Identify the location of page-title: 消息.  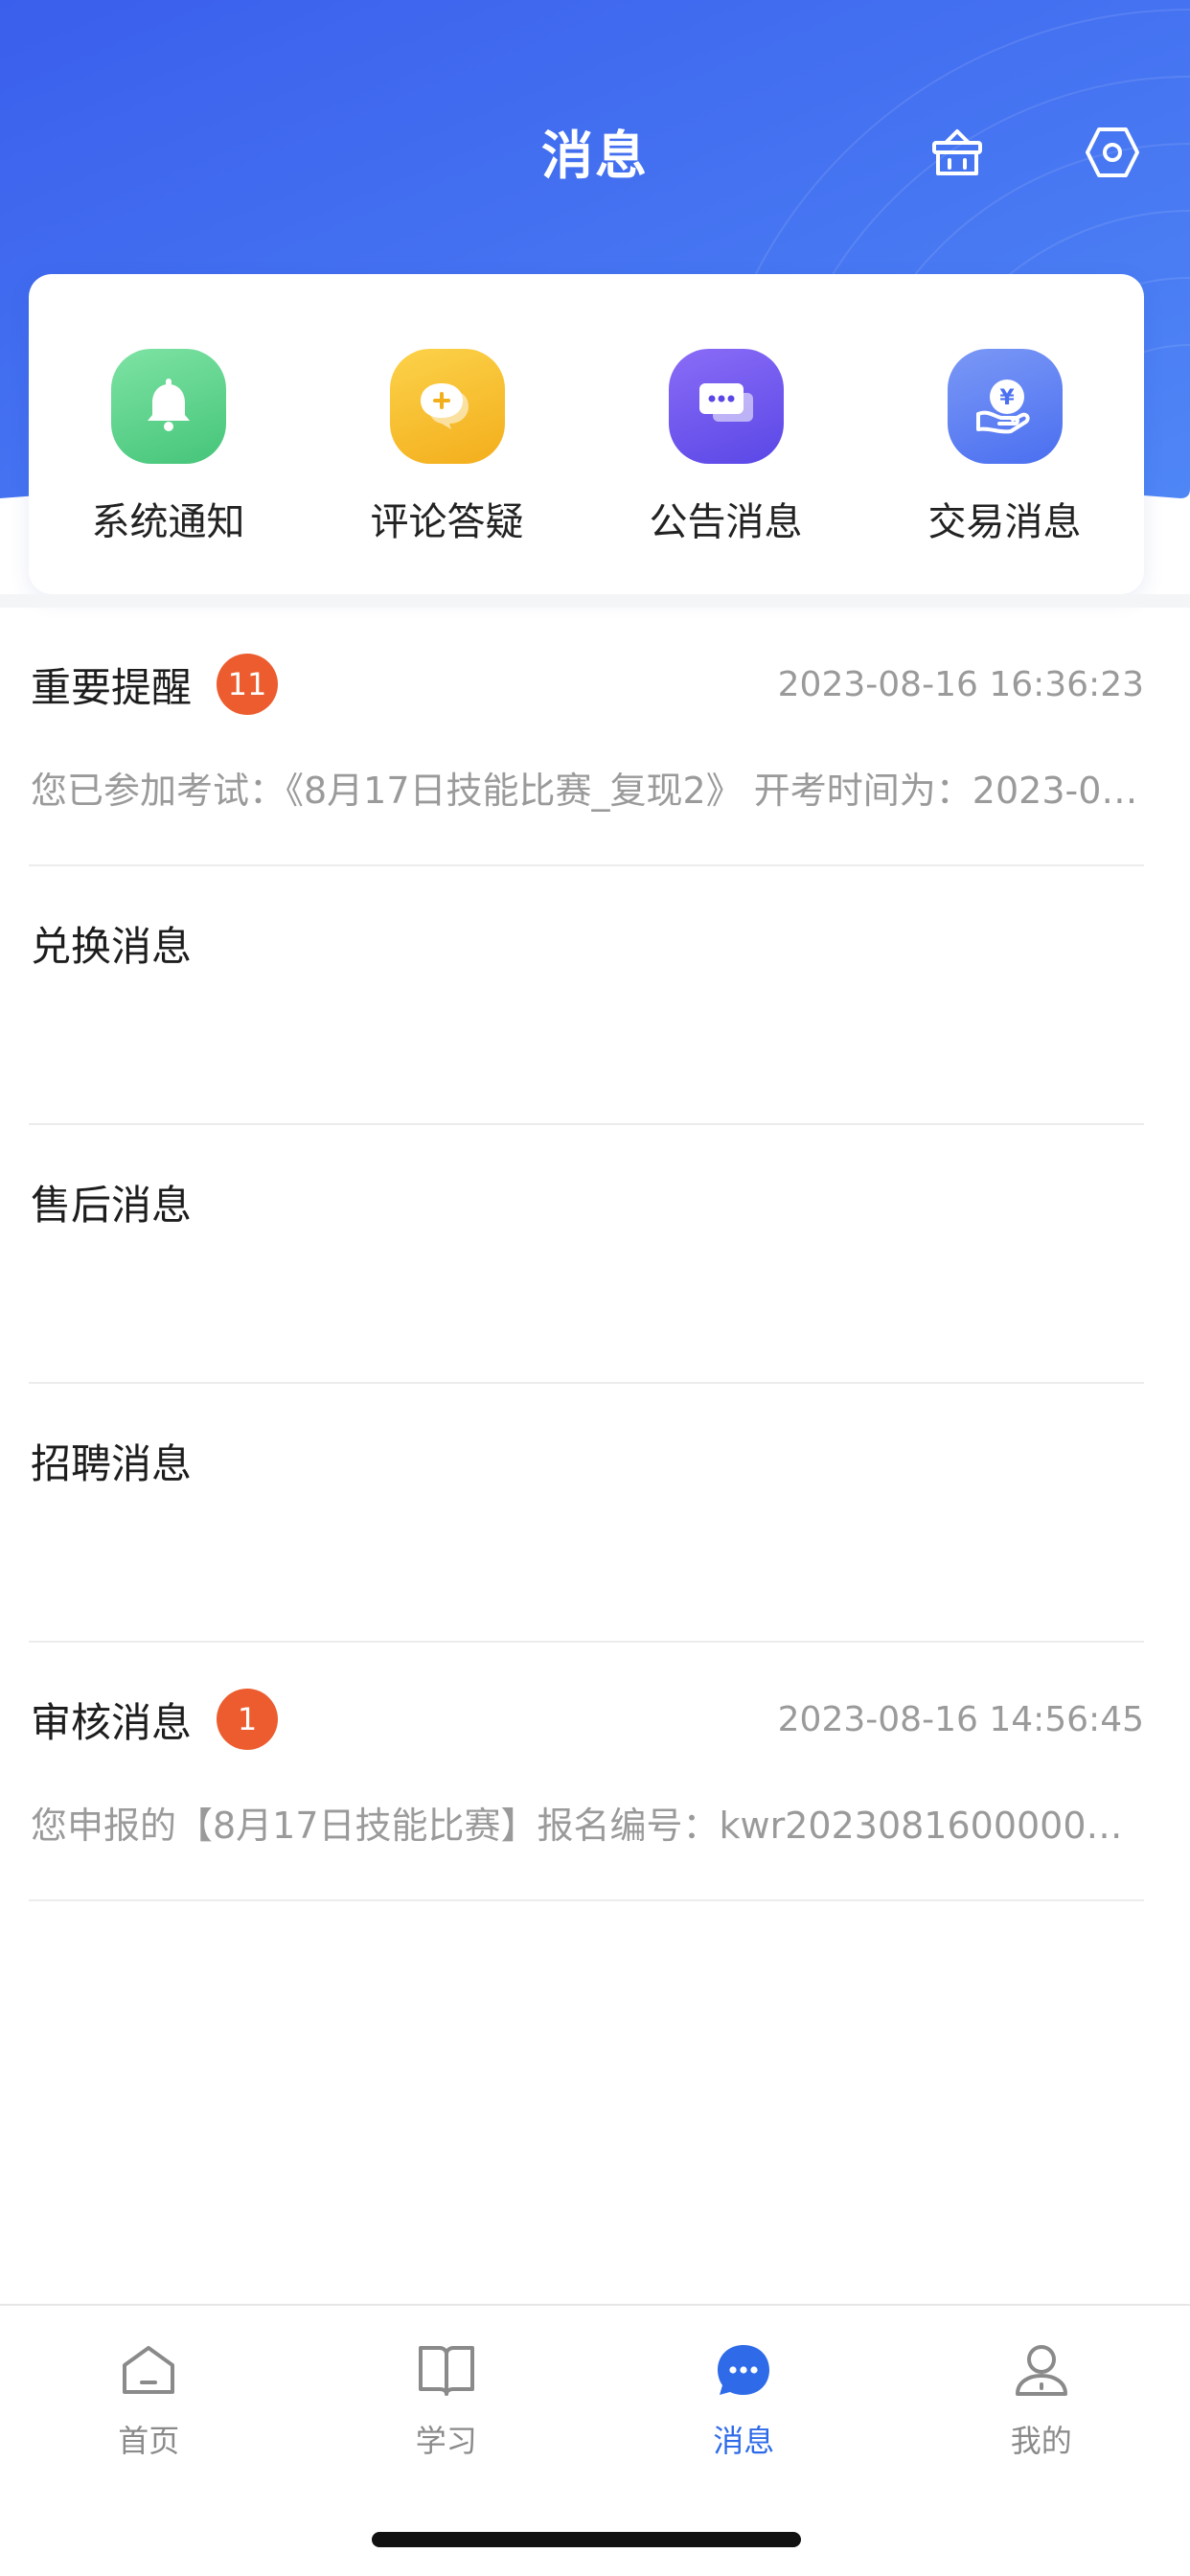
(595, 156).